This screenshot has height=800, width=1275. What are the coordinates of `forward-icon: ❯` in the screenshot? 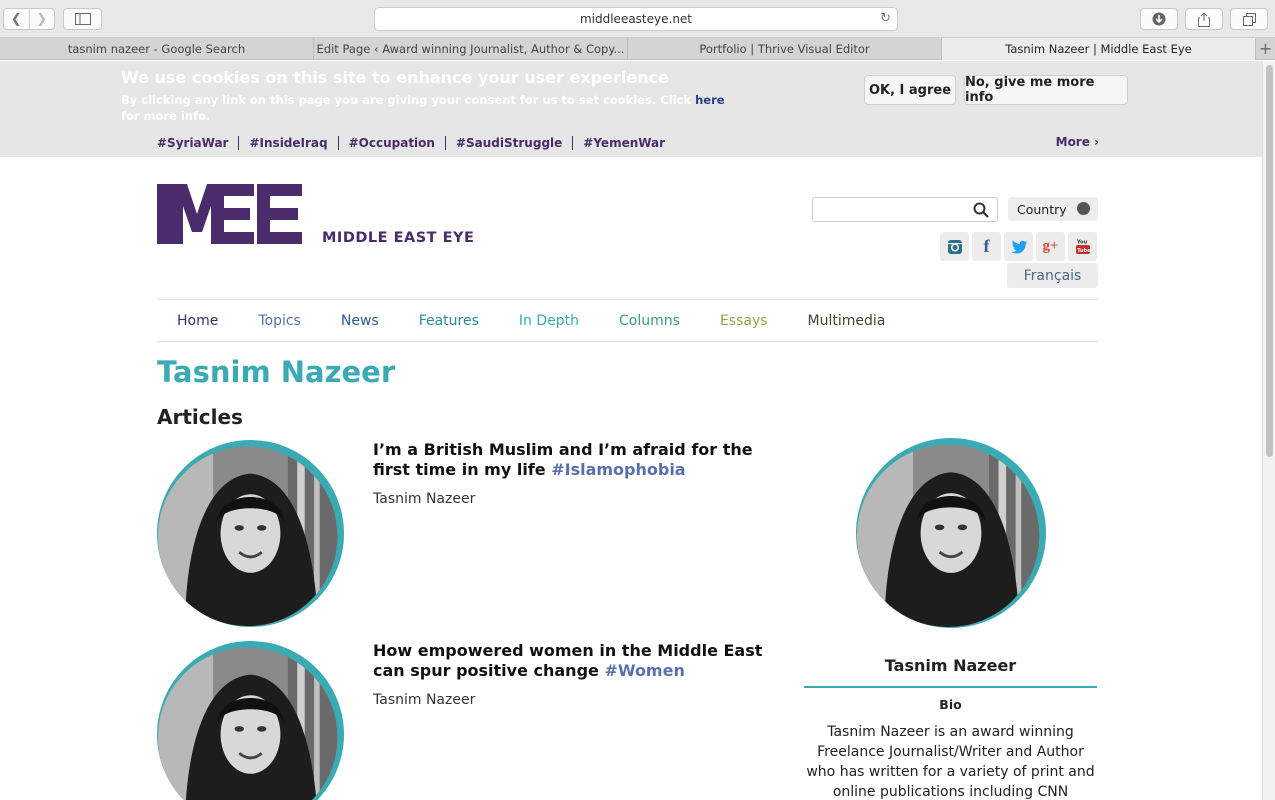 It's located at (41, 19).